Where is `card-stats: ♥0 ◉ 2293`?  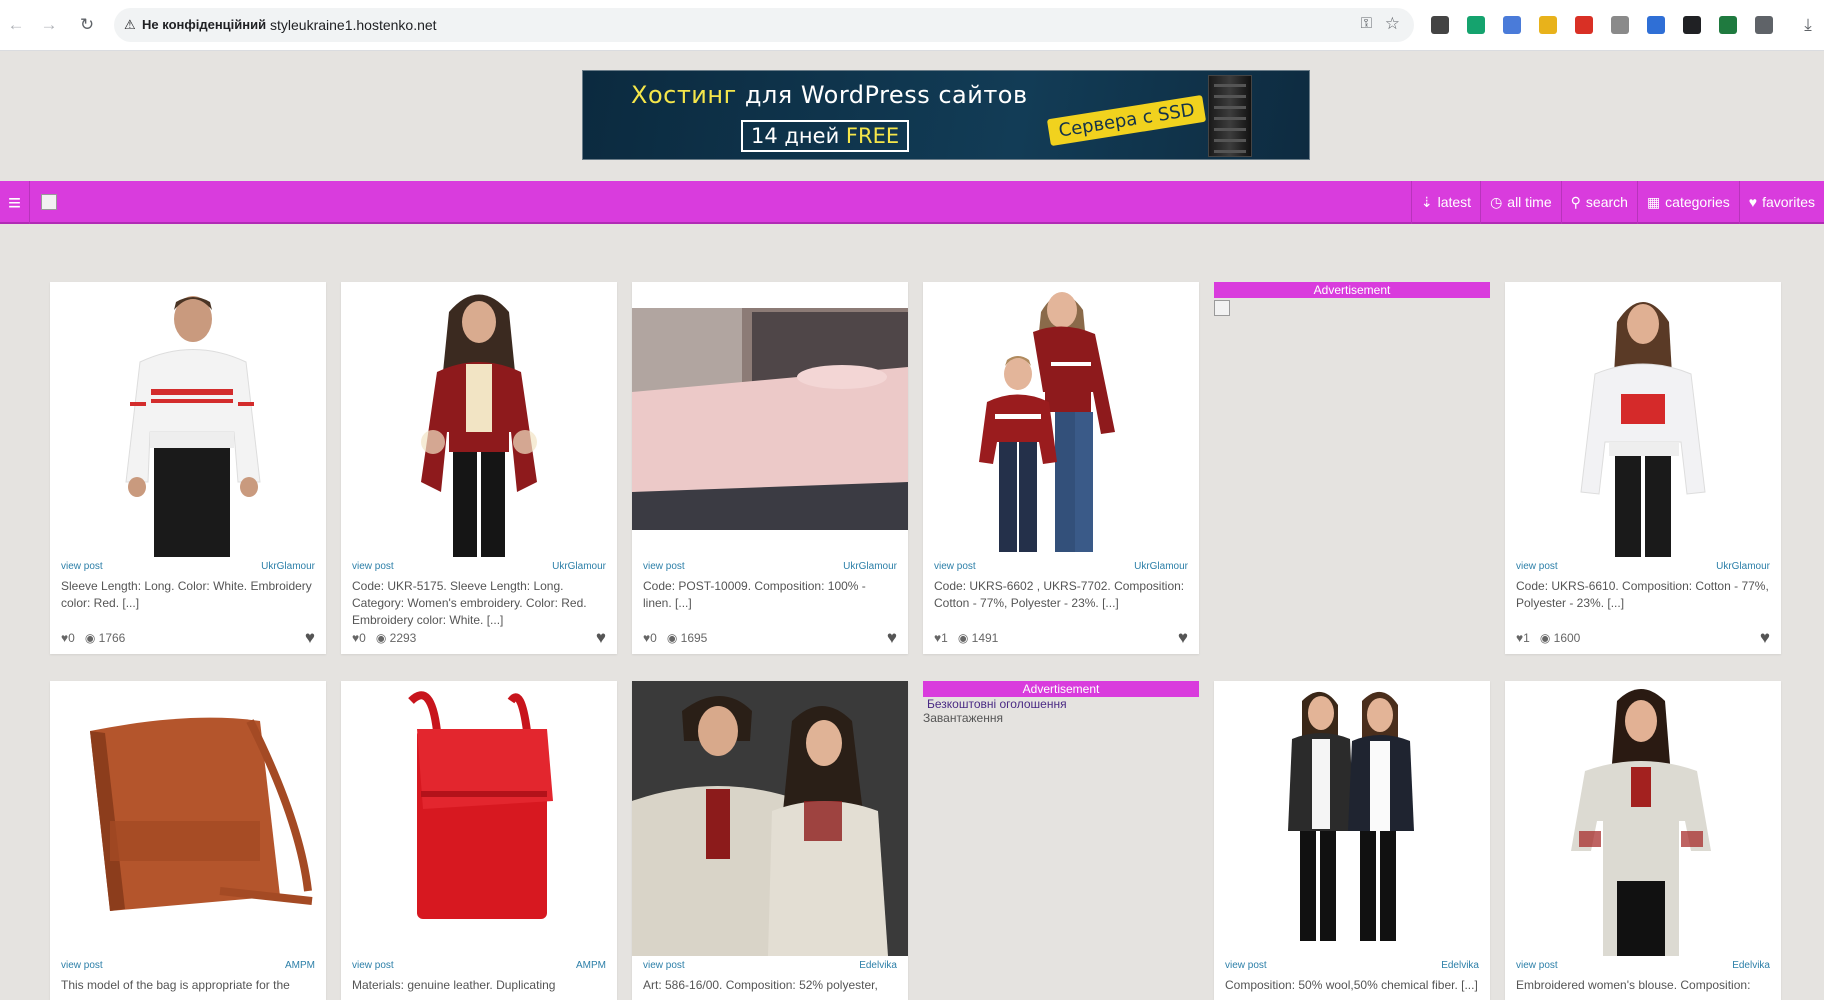 card-stats: ♥0 ◉ 2293 is located at coordinates (384, 638).